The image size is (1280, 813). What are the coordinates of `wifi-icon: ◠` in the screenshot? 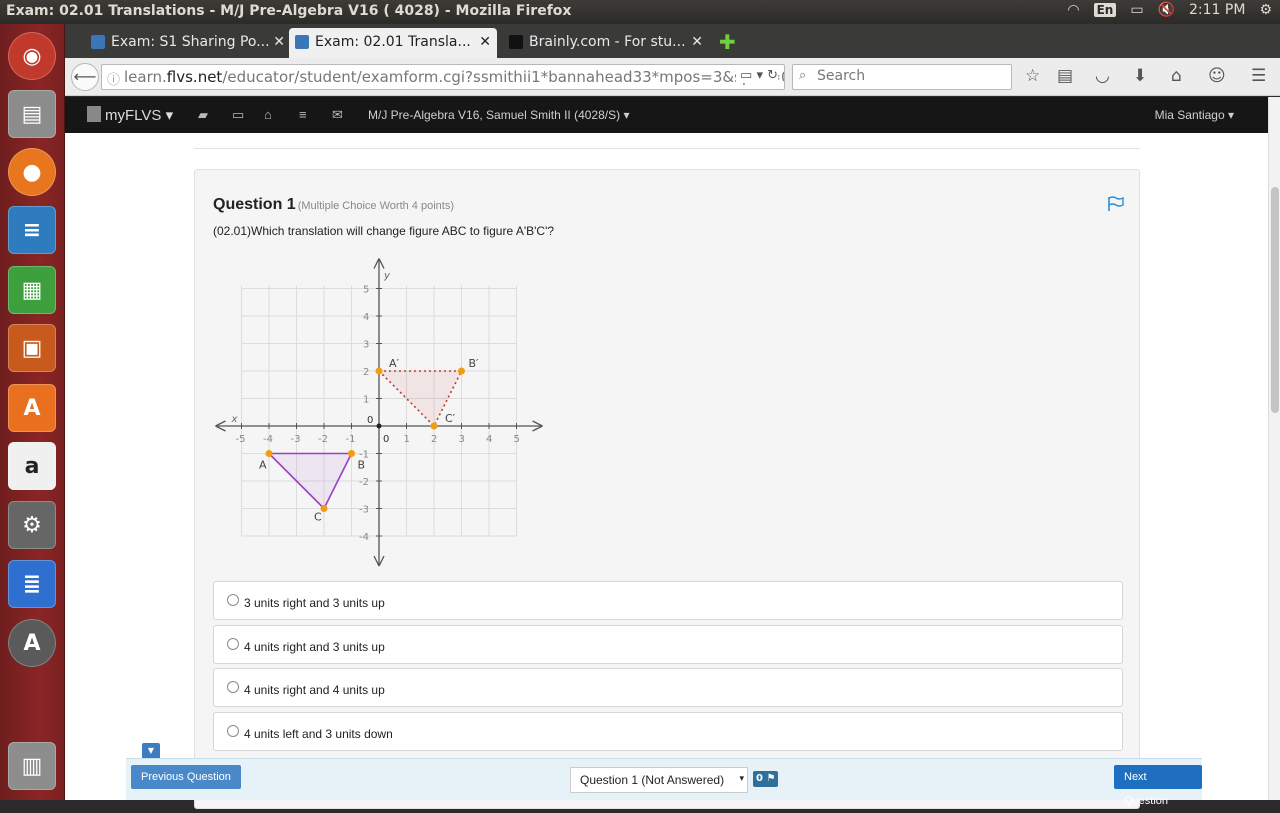 It's located at (1073, 10).